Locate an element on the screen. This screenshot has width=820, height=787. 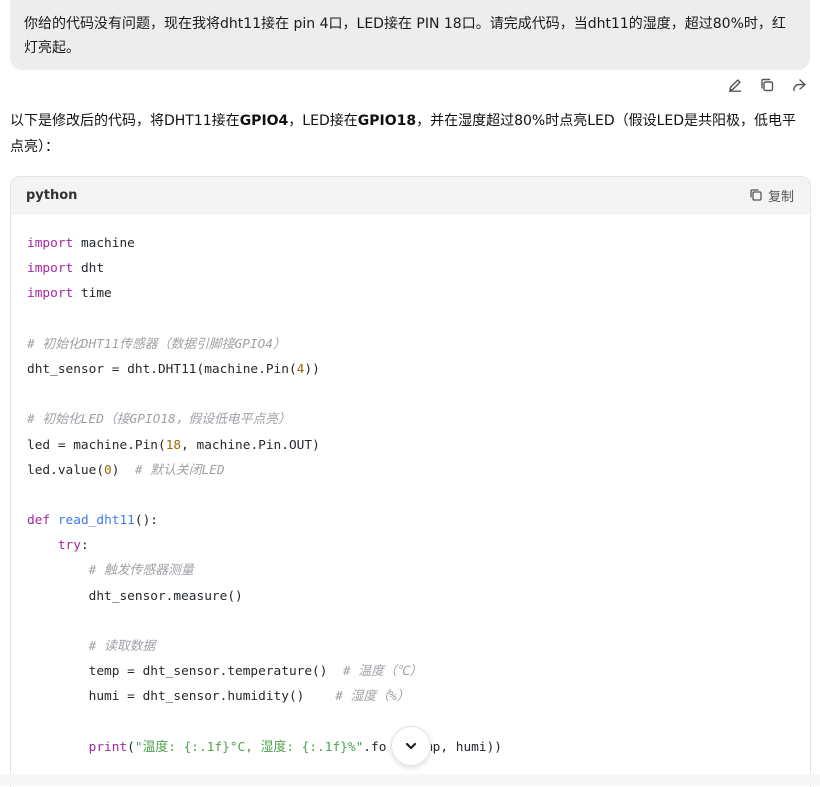
scroll-to-bottom-button is located at coordinates (411, 746).